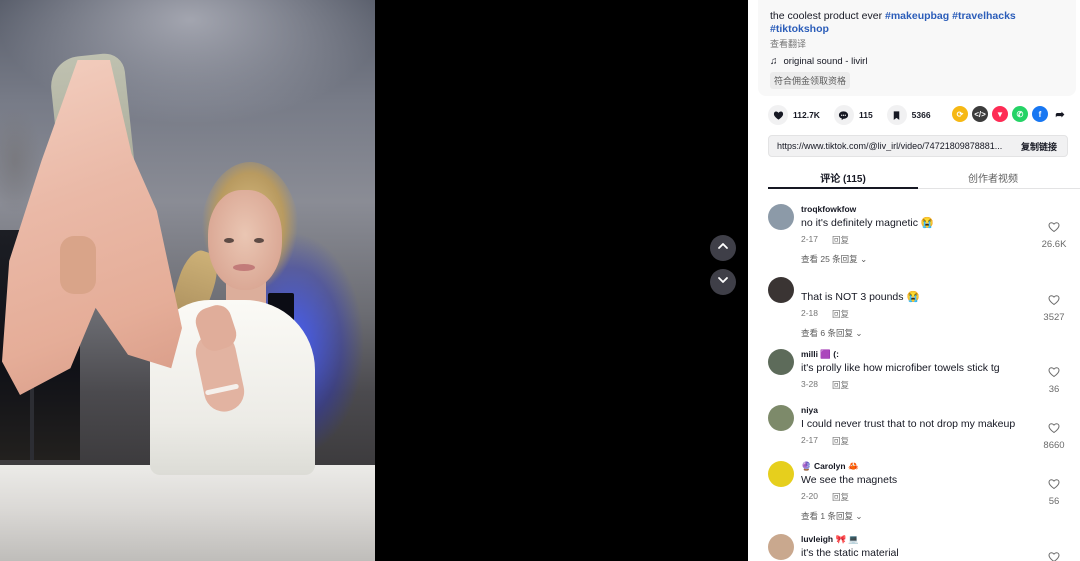  I want to click on comment-like-button: 56, so click(1054, 492).